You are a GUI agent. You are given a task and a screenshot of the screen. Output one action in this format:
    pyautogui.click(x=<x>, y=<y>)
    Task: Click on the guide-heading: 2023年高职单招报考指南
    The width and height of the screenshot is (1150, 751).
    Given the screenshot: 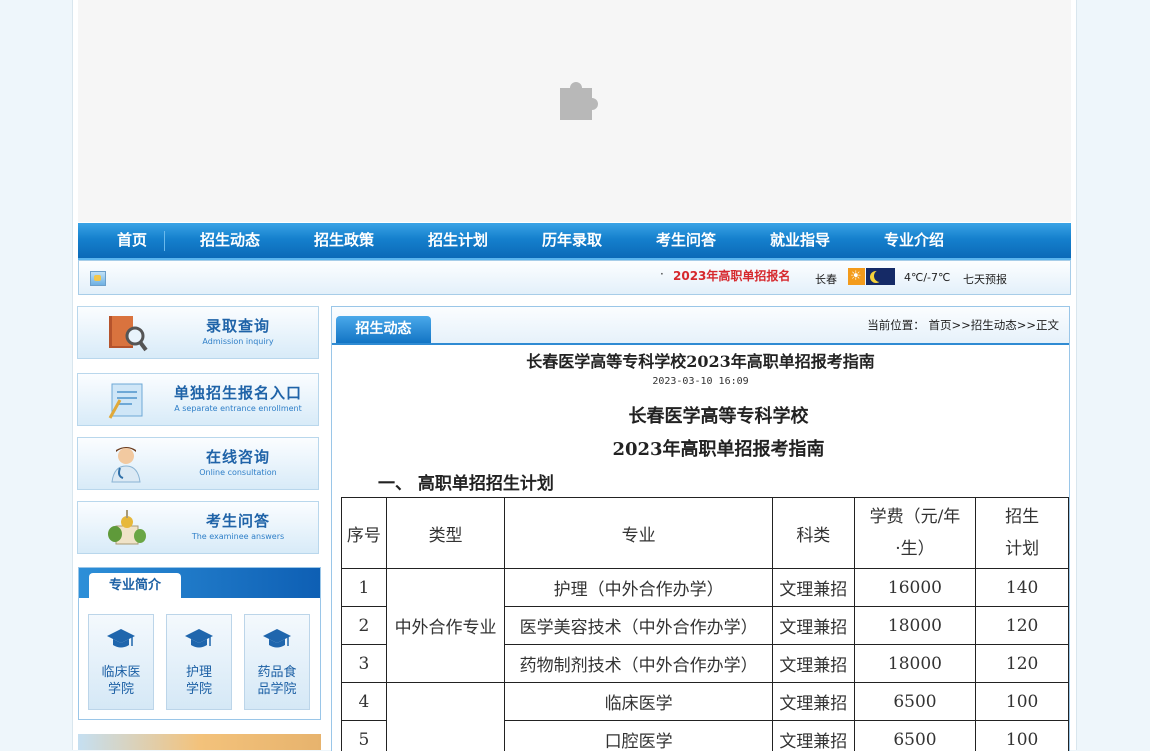 What is the action you would take?
    pyautogui.click(x=701, y=448)
    